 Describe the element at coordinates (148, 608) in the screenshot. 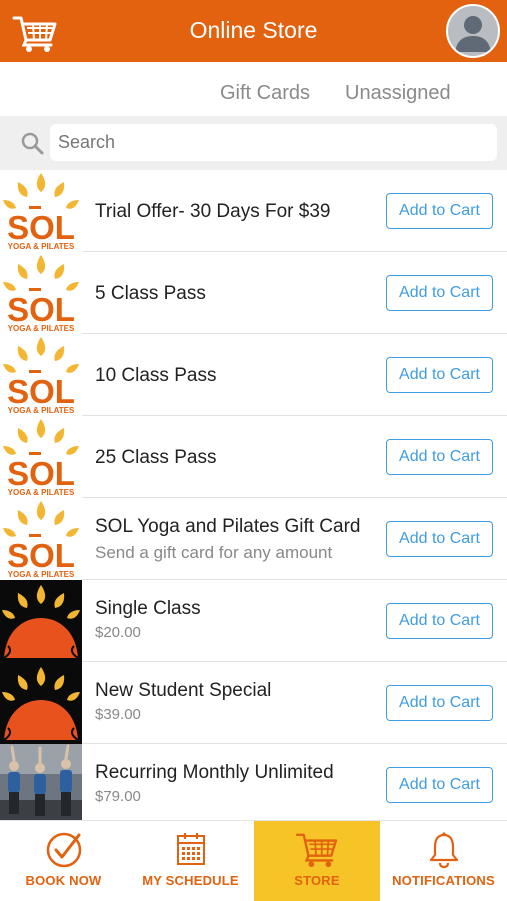

I see `product-name: Single Class` at that location.